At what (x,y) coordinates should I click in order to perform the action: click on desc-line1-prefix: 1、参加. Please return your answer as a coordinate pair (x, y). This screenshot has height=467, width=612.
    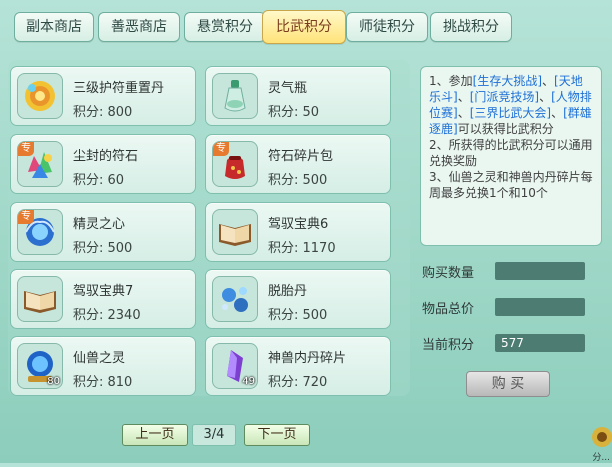
    Looking at the image, I should click on (451, 81).